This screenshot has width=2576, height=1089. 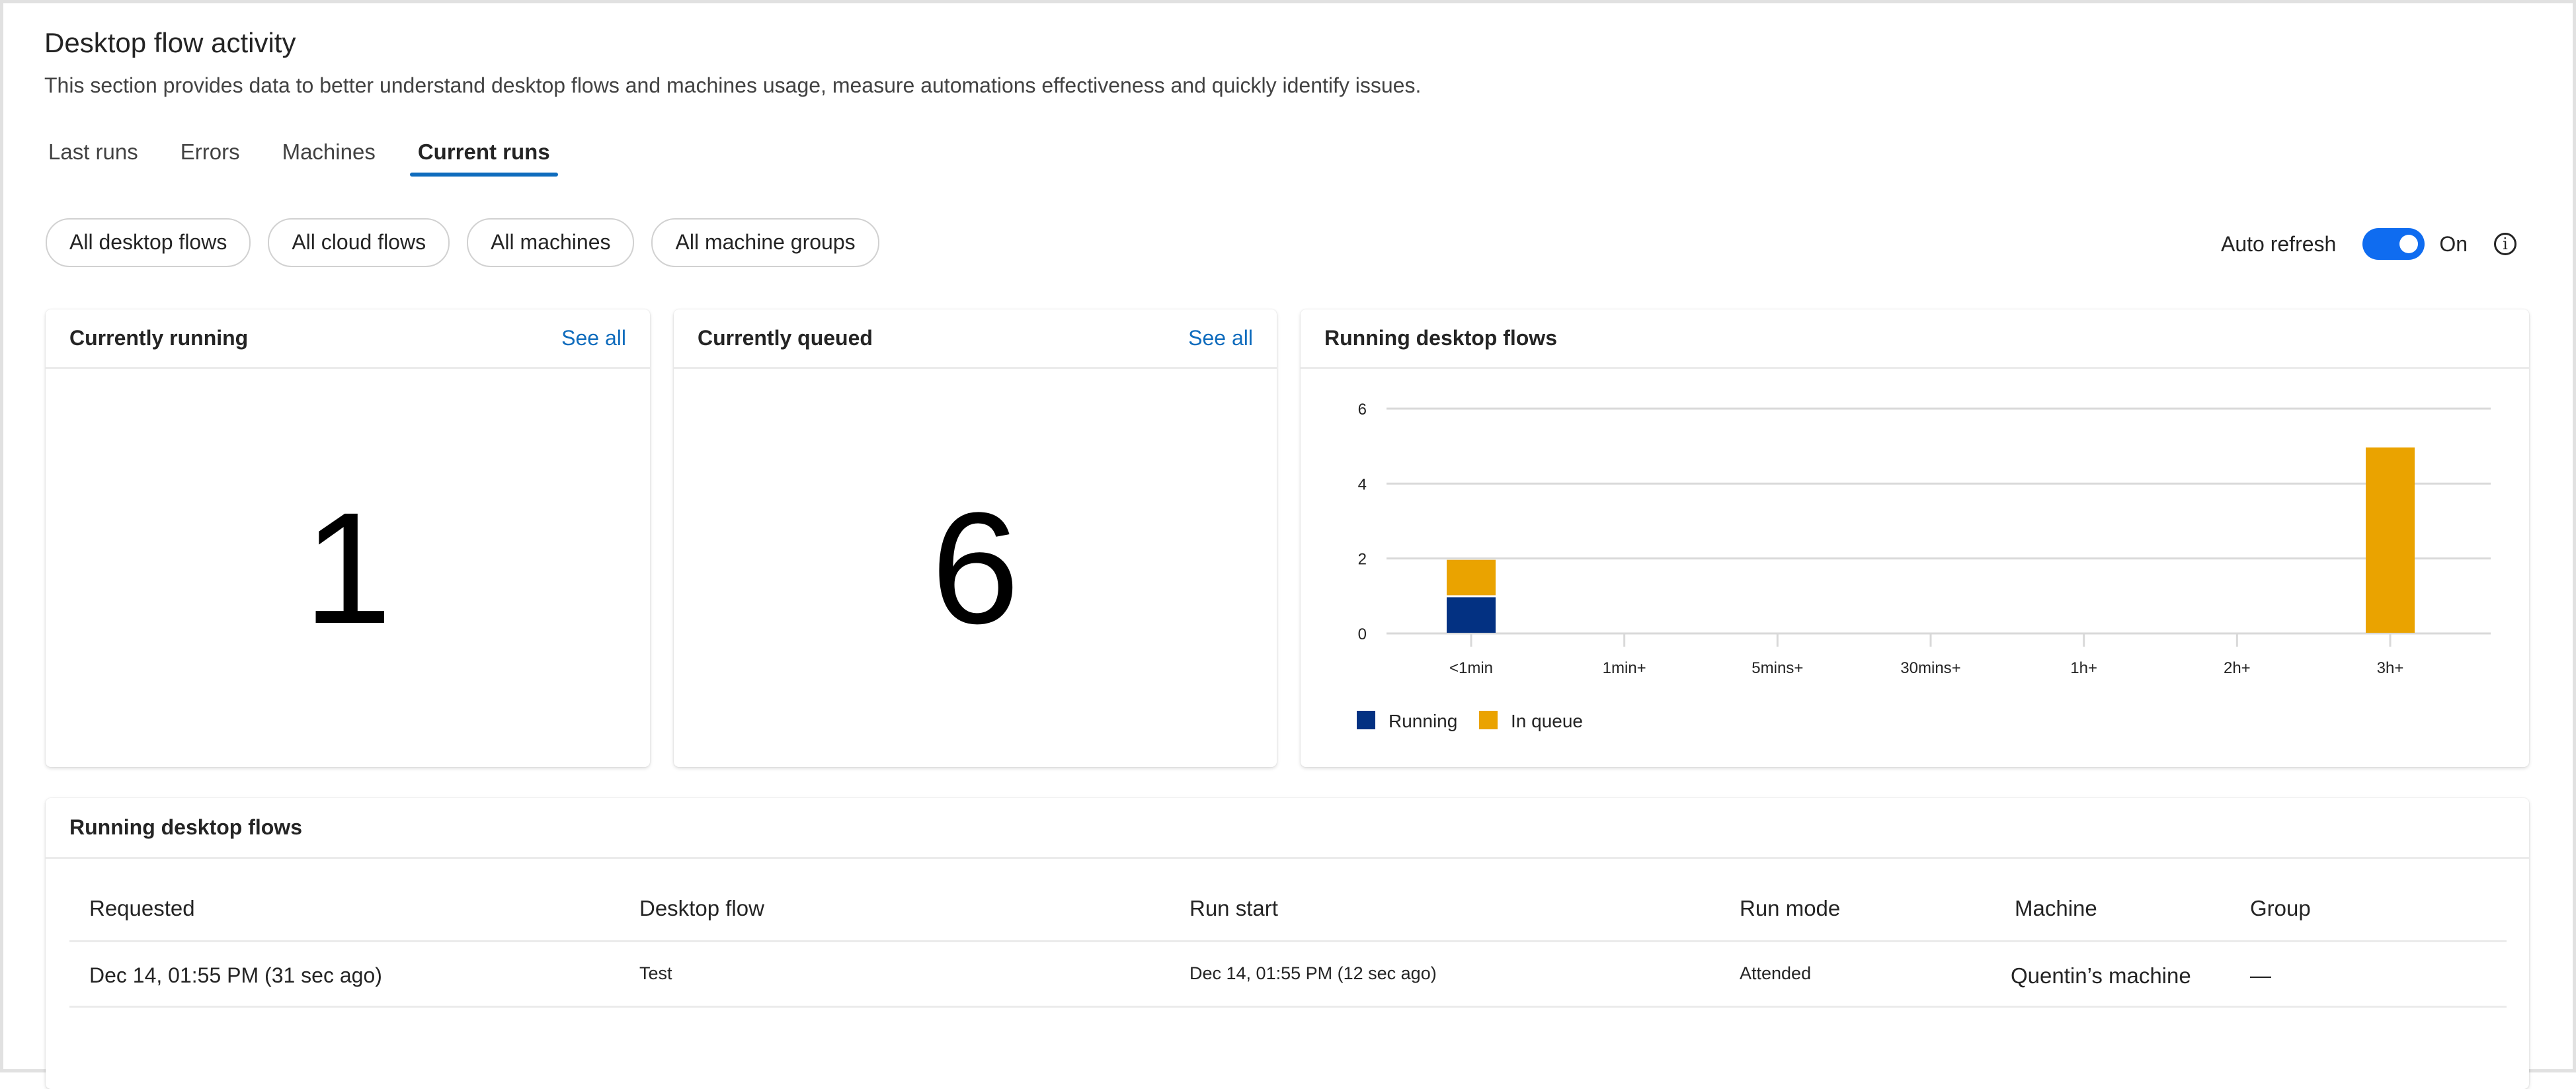 What do you see at coordinates (655, 973) in the screenshot?
I see `cell-desktop-flow: Test` at bounding box center [655, 973].